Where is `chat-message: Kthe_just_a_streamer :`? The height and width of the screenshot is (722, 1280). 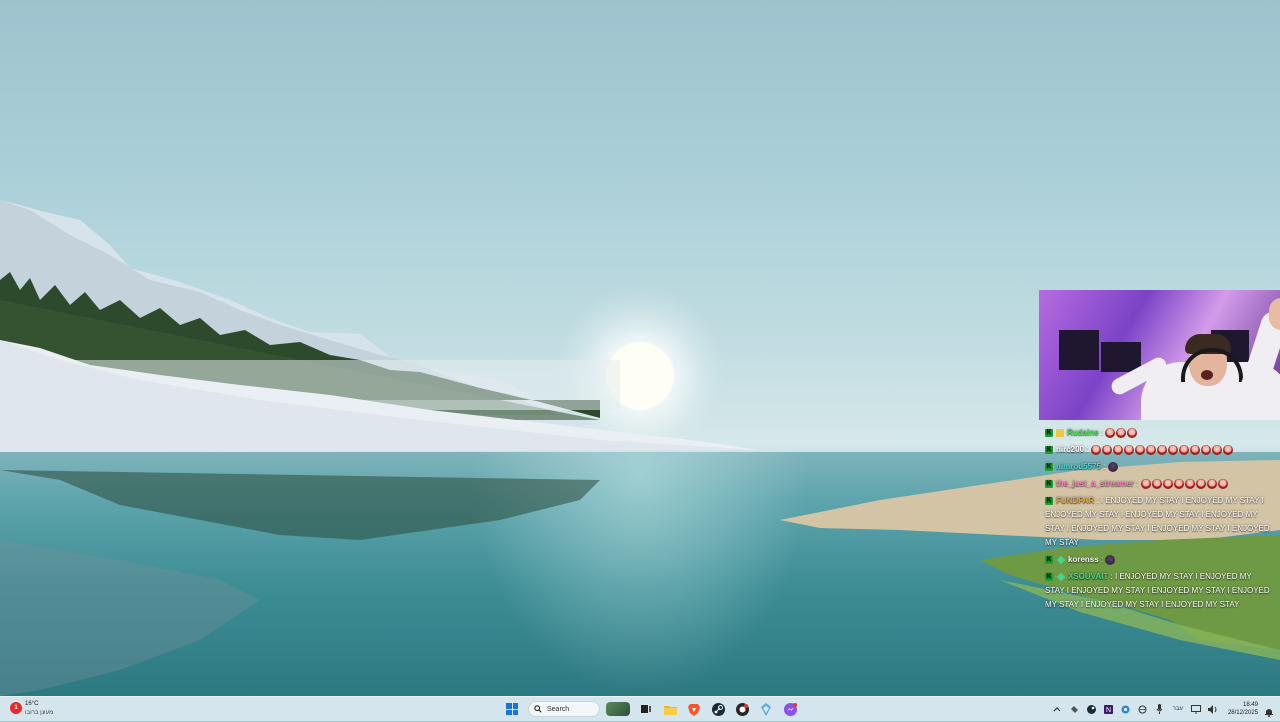
chat-message: Kthe_just_a_streamer : is located at coordinates (1157, 484).